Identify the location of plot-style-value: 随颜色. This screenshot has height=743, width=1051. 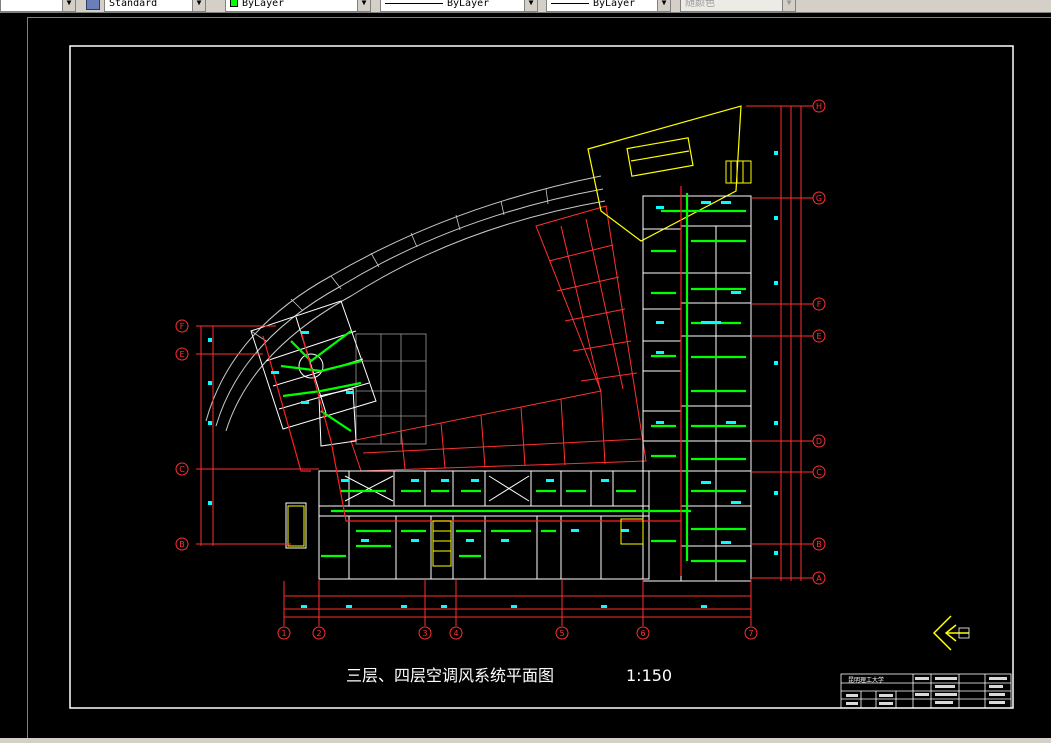
(700, 4).